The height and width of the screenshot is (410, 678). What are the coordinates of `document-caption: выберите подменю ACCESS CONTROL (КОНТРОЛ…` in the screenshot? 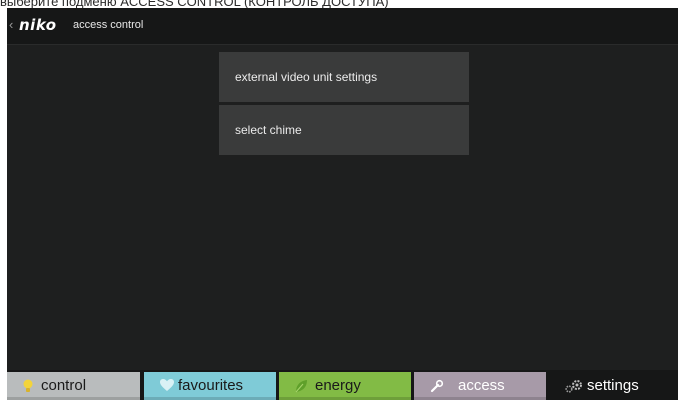 It's located at (339, 4).